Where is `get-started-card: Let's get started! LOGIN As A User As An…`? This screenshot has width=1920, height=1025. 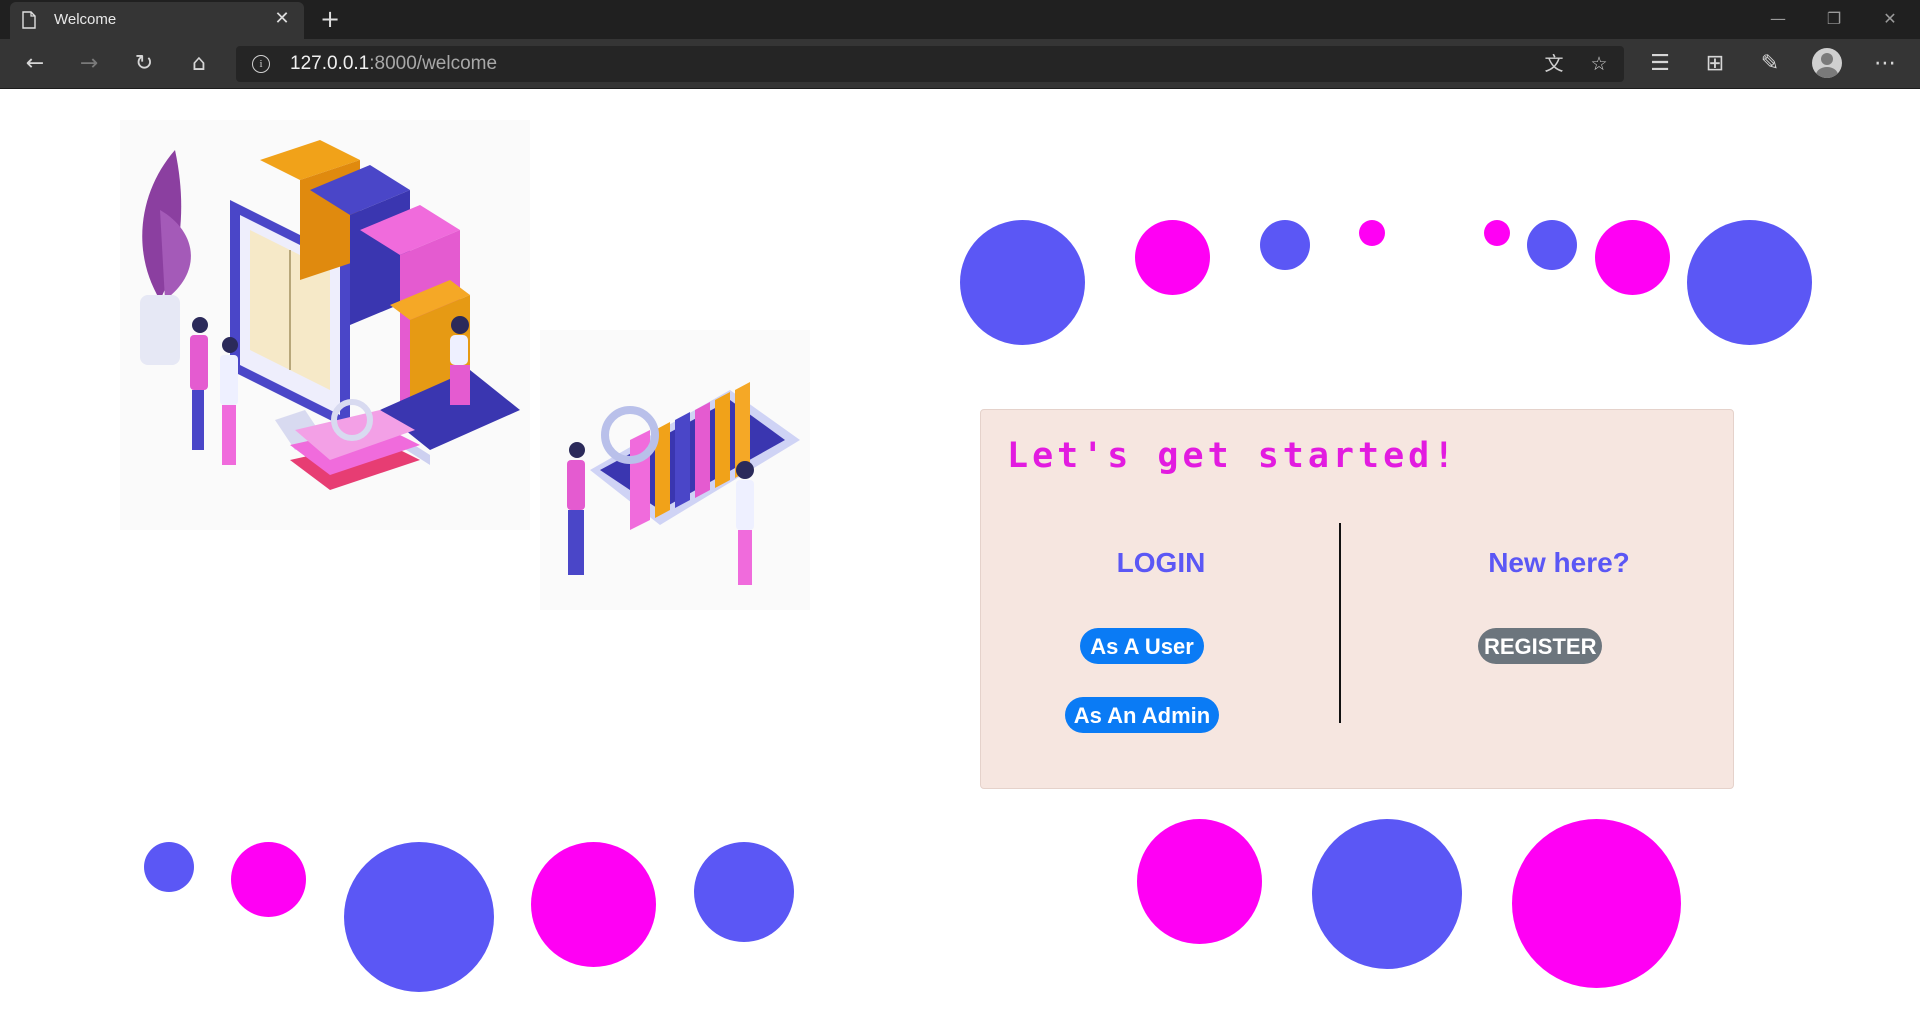 get-started-card: Let's get started! LOGIN As A User As An… is located at coordinates (1357, 599).